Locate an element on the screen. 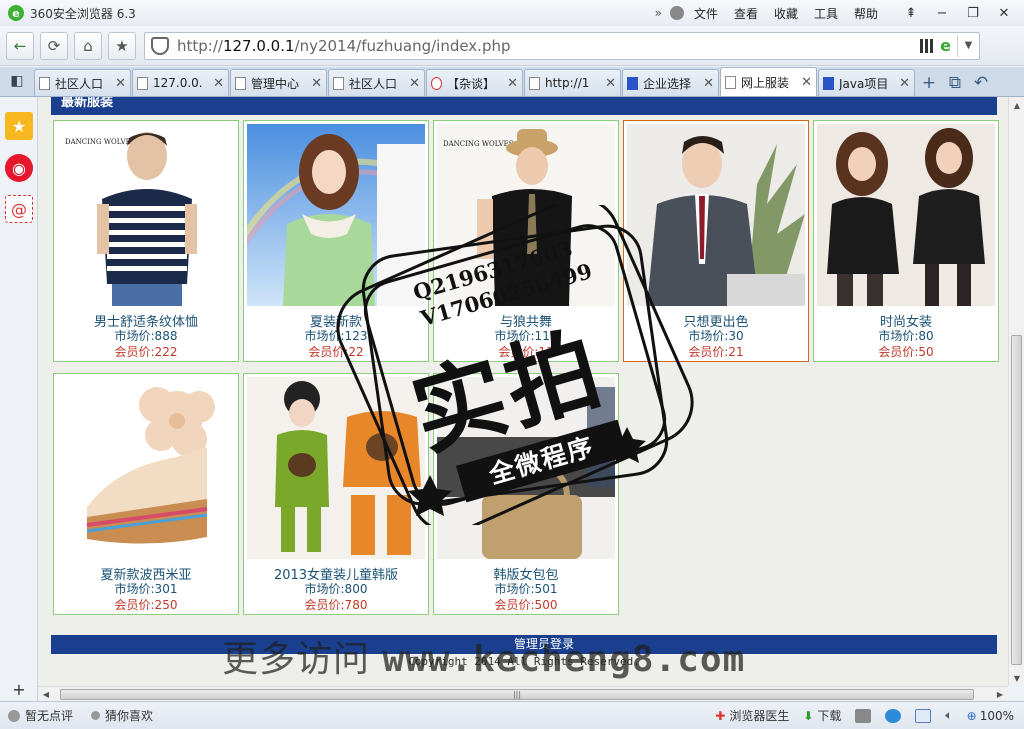  browser-doctor-item: ✚ 浏览器医生 is located at coordinates (752, 715).